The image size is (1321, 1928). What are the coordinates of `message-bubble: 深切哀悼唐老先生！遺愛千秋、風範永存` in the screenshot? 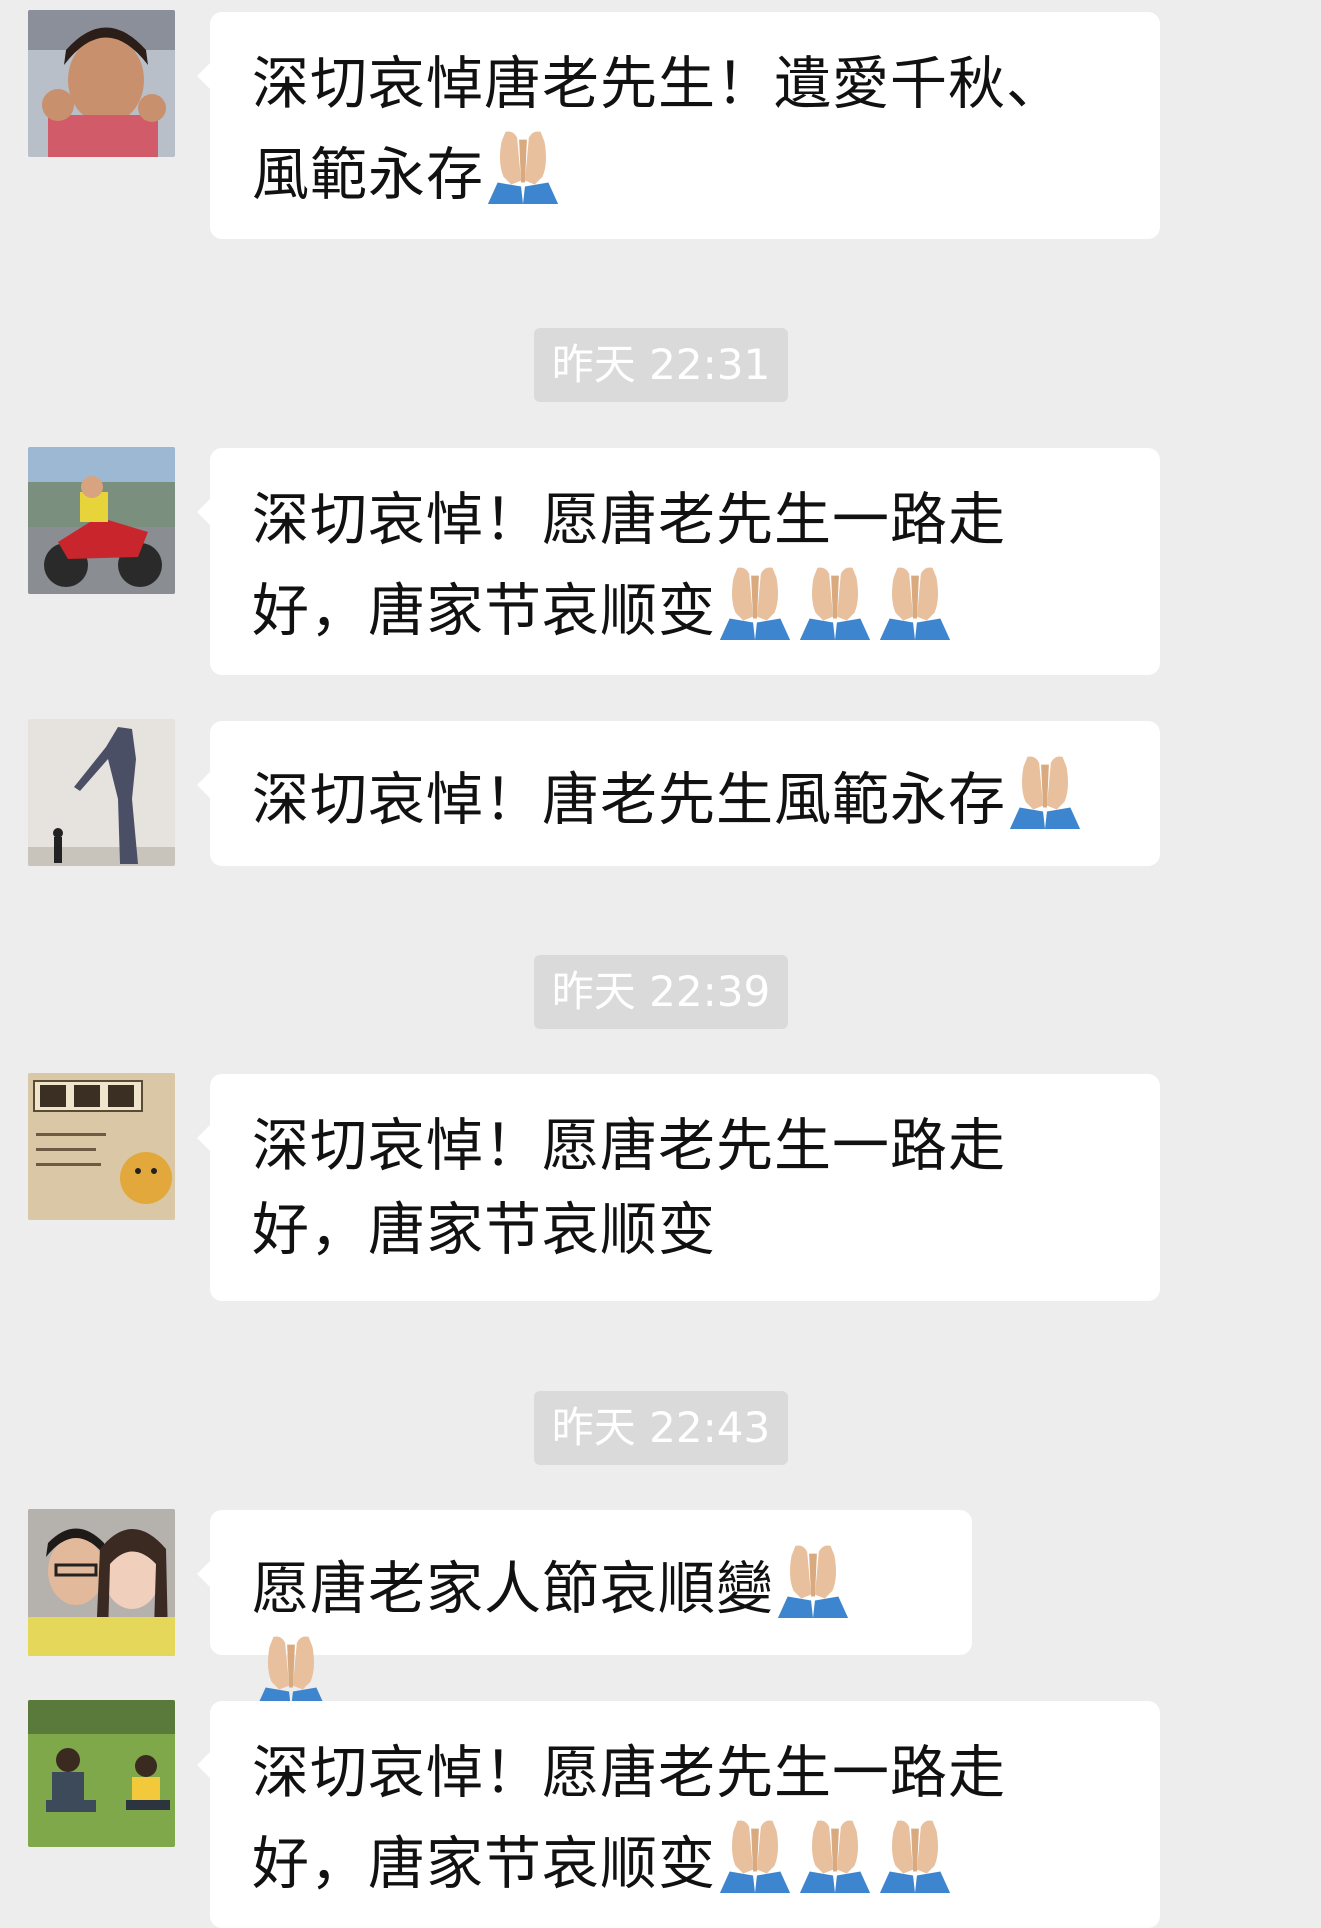 It's located at (678, 125).